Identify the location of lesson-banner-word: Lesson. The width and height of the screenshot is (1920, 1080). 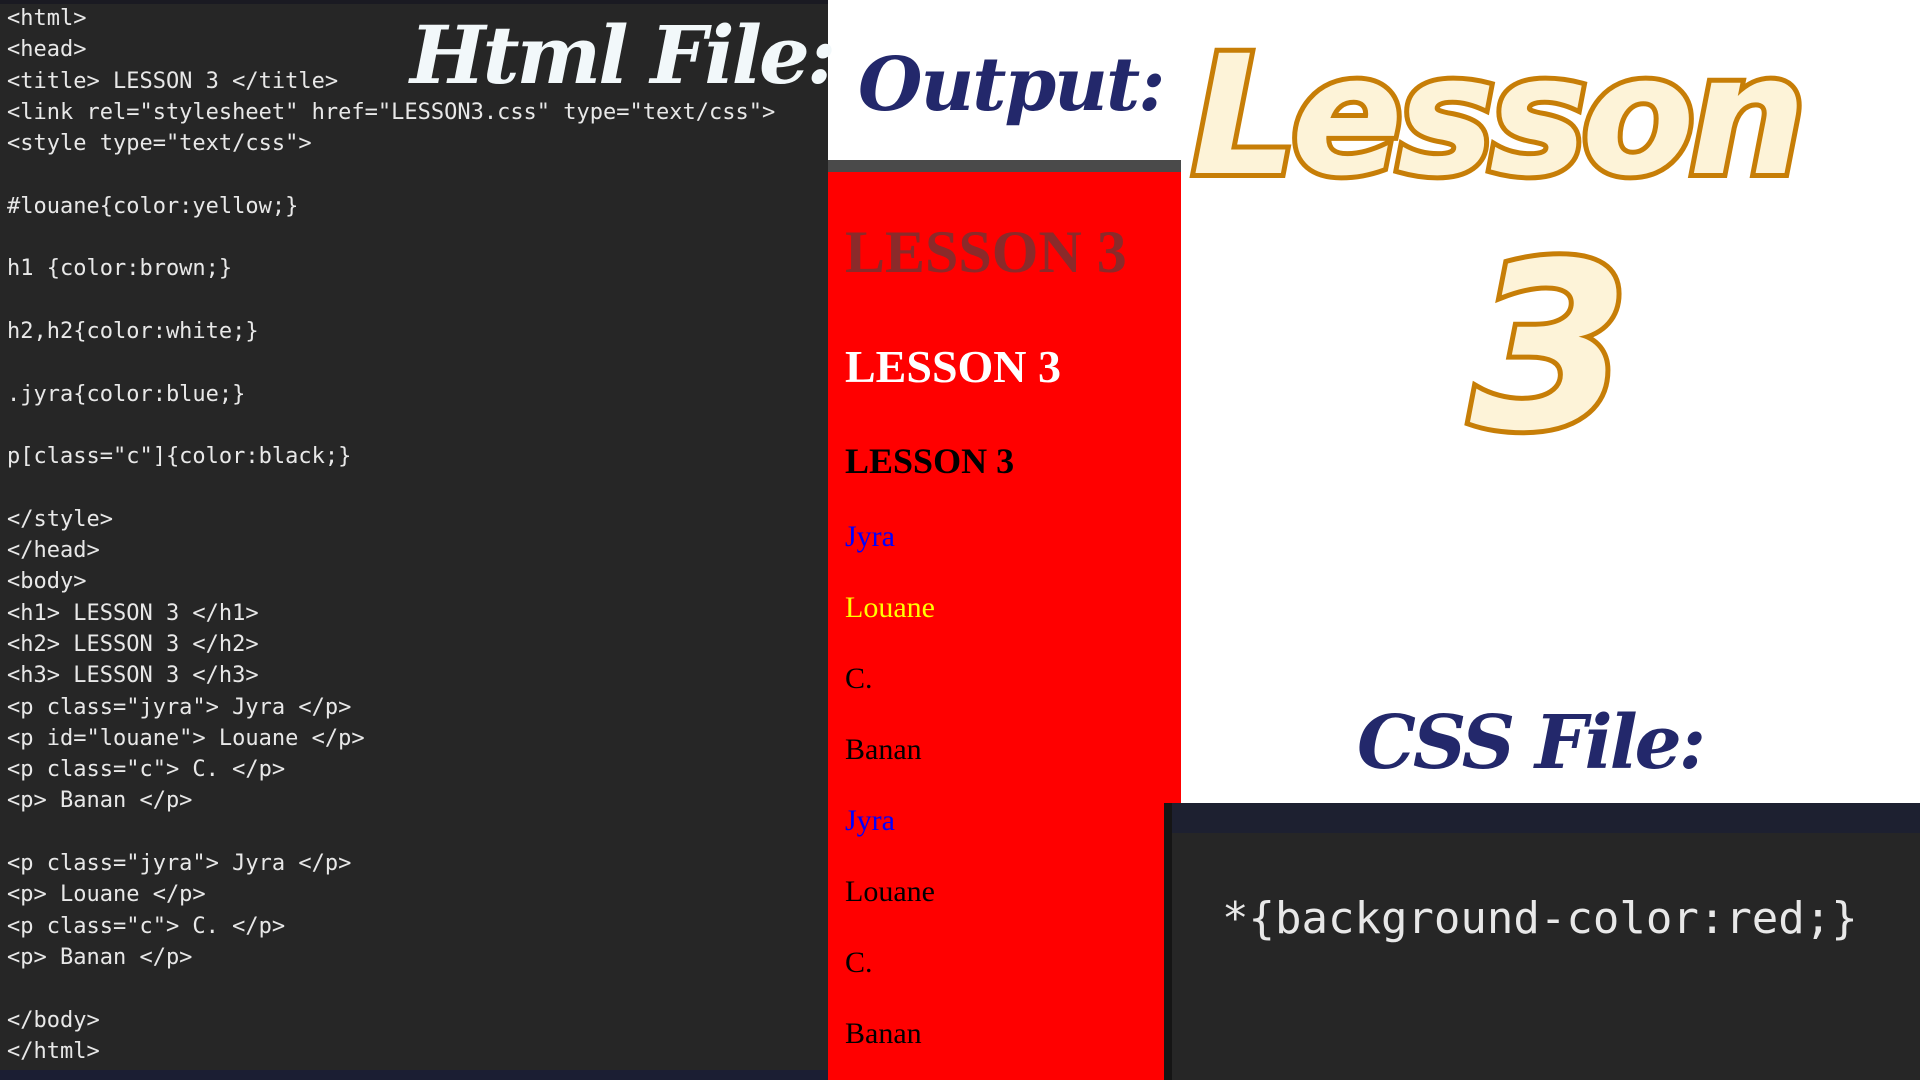
(1499, 116).